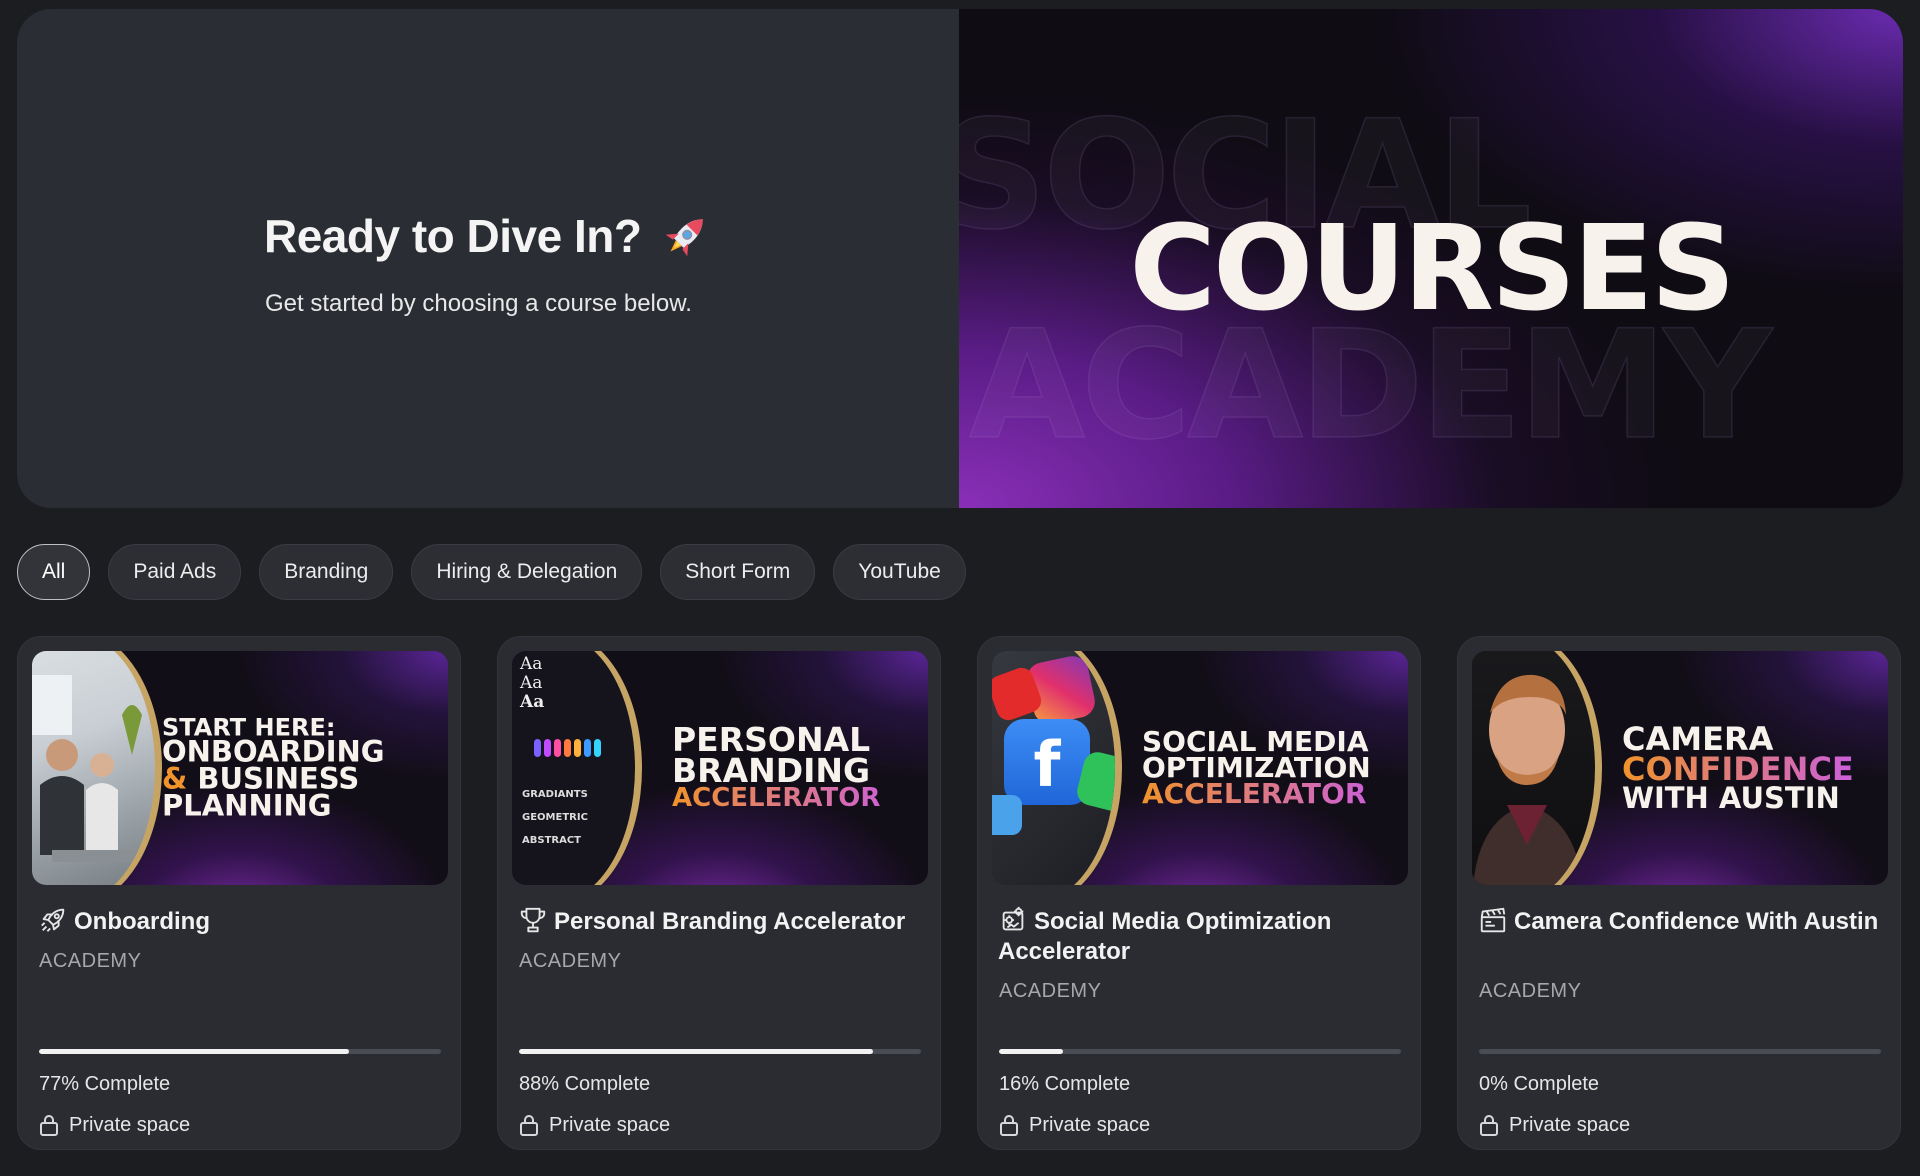 The image size is (1920, 1176). I want to click on thumbnail-title: CAMERA CONFIDENCE WITH AUSTIN, so click(1747, 769).